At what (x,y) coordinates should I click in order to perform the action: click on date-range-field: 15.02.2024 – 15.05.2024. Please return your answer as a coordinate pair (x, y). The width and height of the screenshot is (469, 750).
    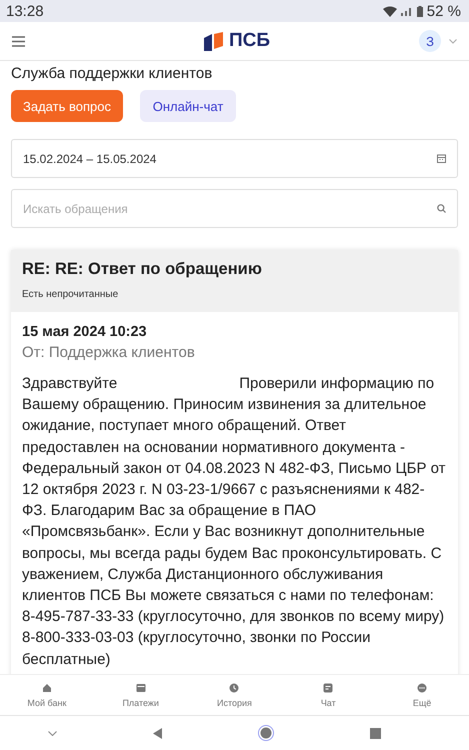
    Looking at the image, I should click on (234, 158).